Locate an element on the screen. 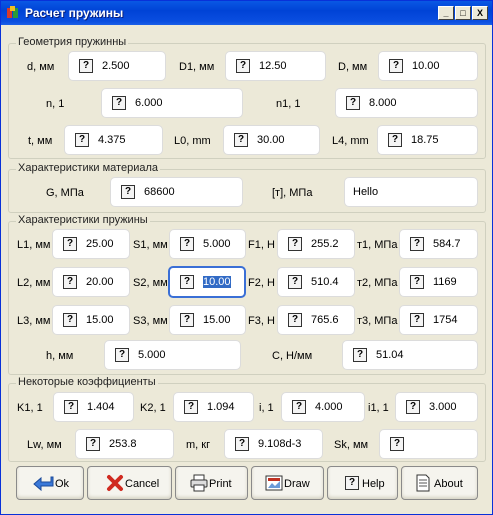 Image resolution: width=493 pixels, height=515 pixels. field-i1: ? 3.000 is located at coordinates (436, 407).